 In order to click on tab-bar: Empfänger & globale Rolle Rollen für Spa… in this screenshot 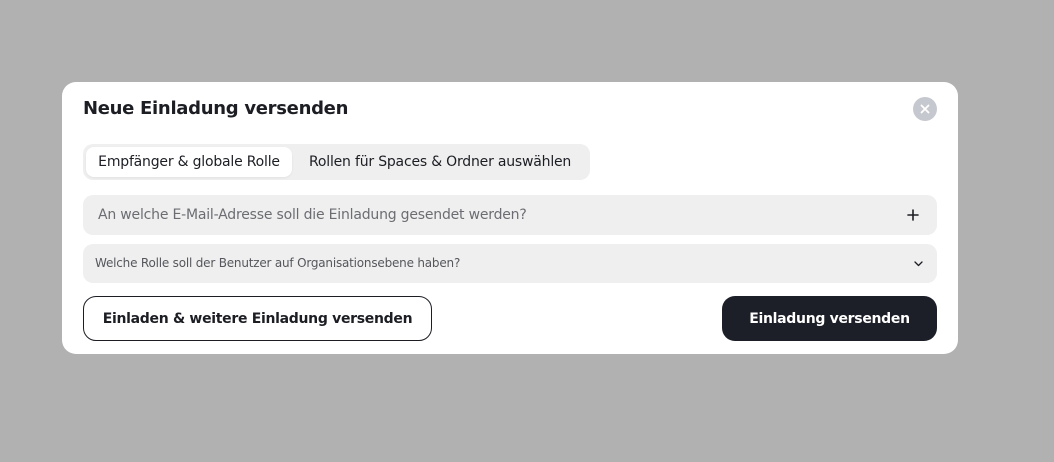, I will do `click(336, 162)`.